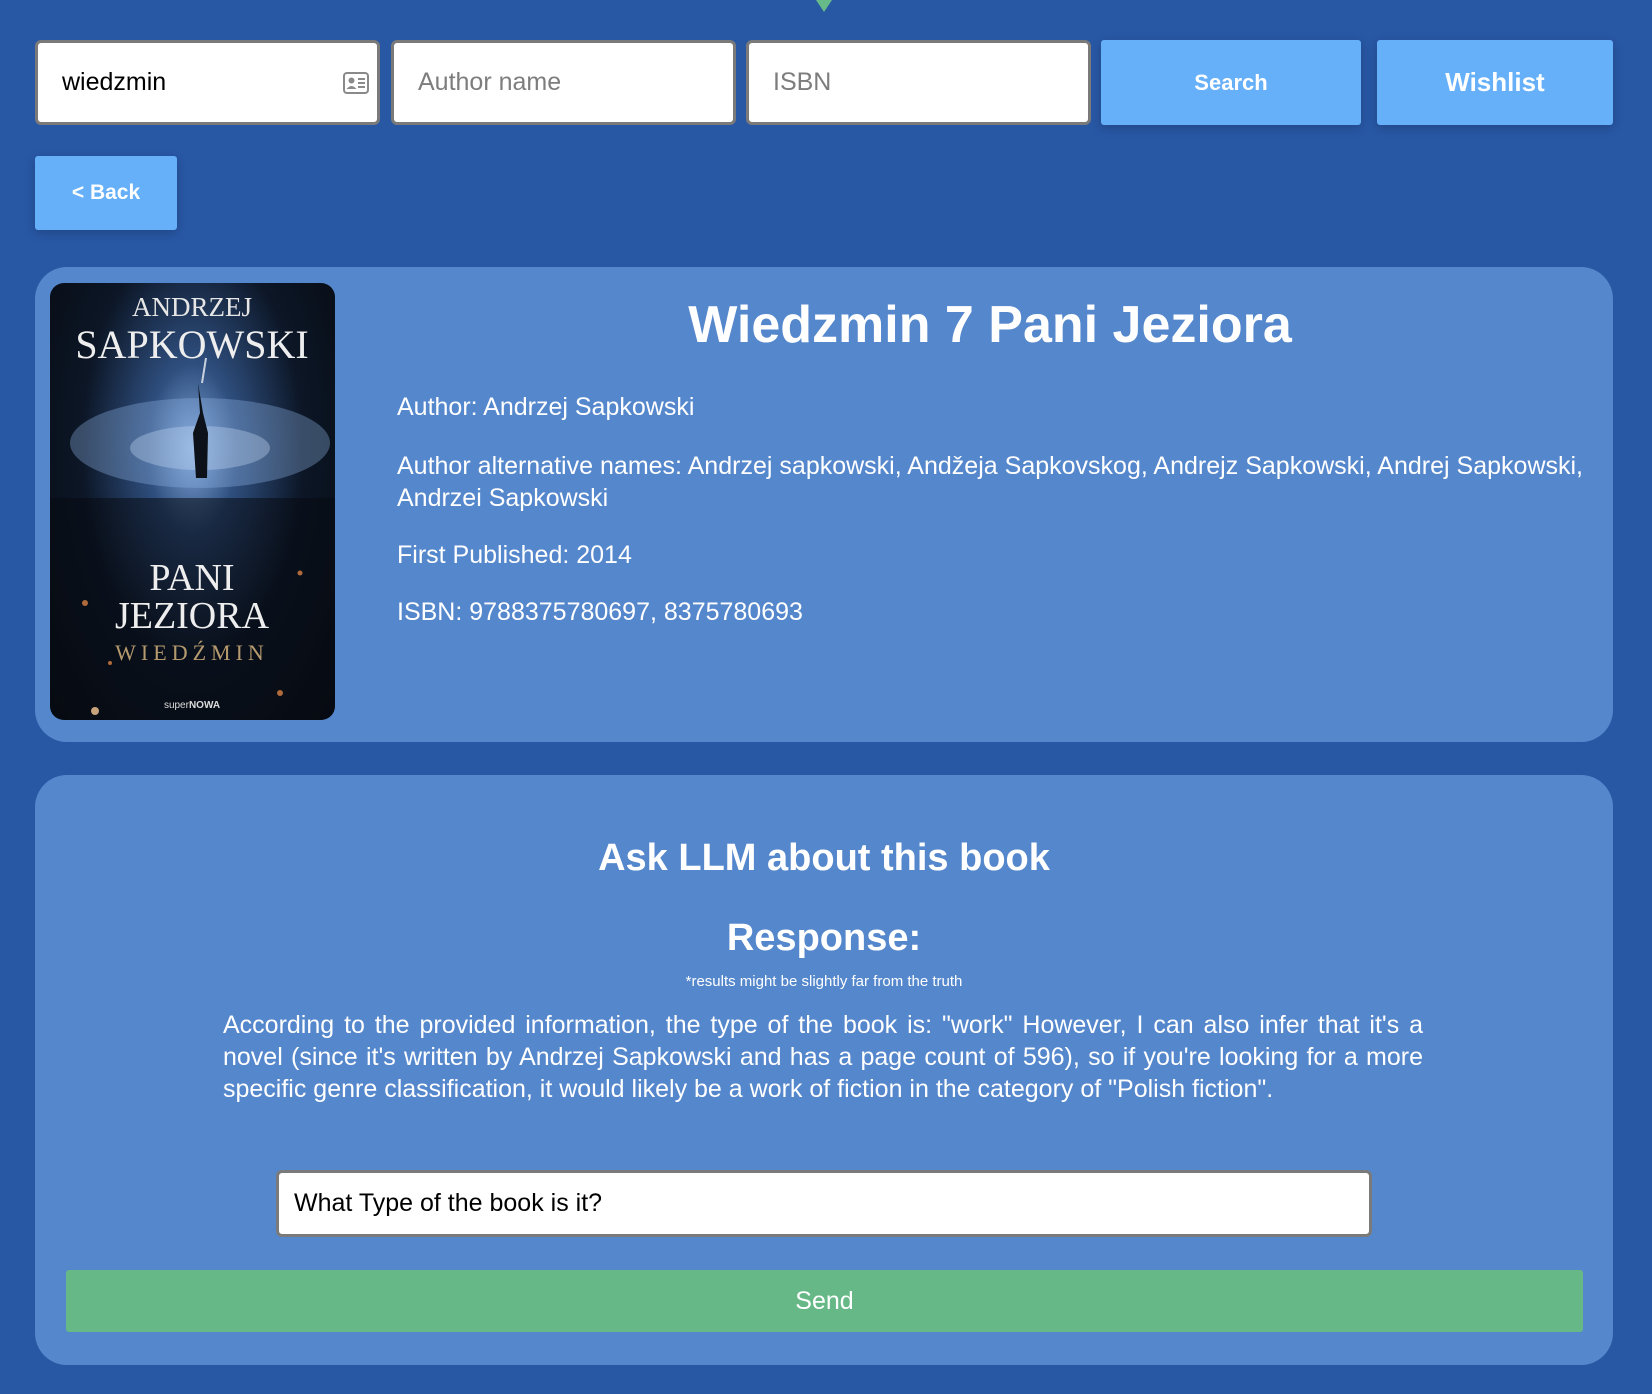 The width and height of the screenshot is (1652, 1394). I want to click on send-button: Send, so click(824, 1301).